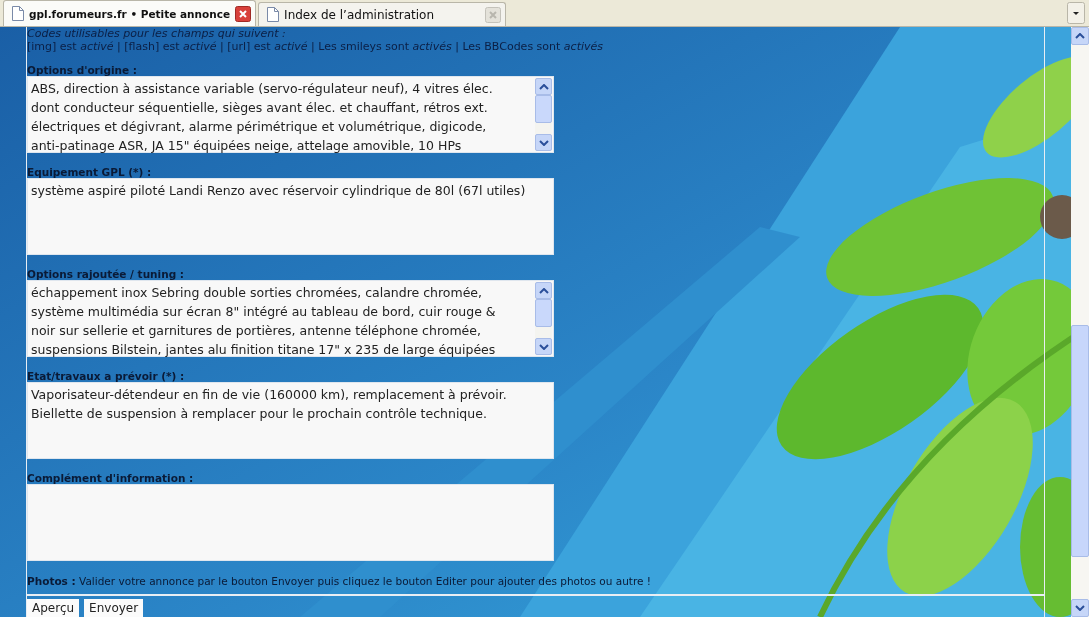 This screenshot has width=1089, height=617. What do you see at coordinates (290, 420) in the screenshot?
I see `text-area: Vaporisateur-détendeur en fin de vie (160000 km), remplacement à prévoir. Biellette de suspension à remplacer pour le prochain contrôle technique.` at bounding box center [290, 420].